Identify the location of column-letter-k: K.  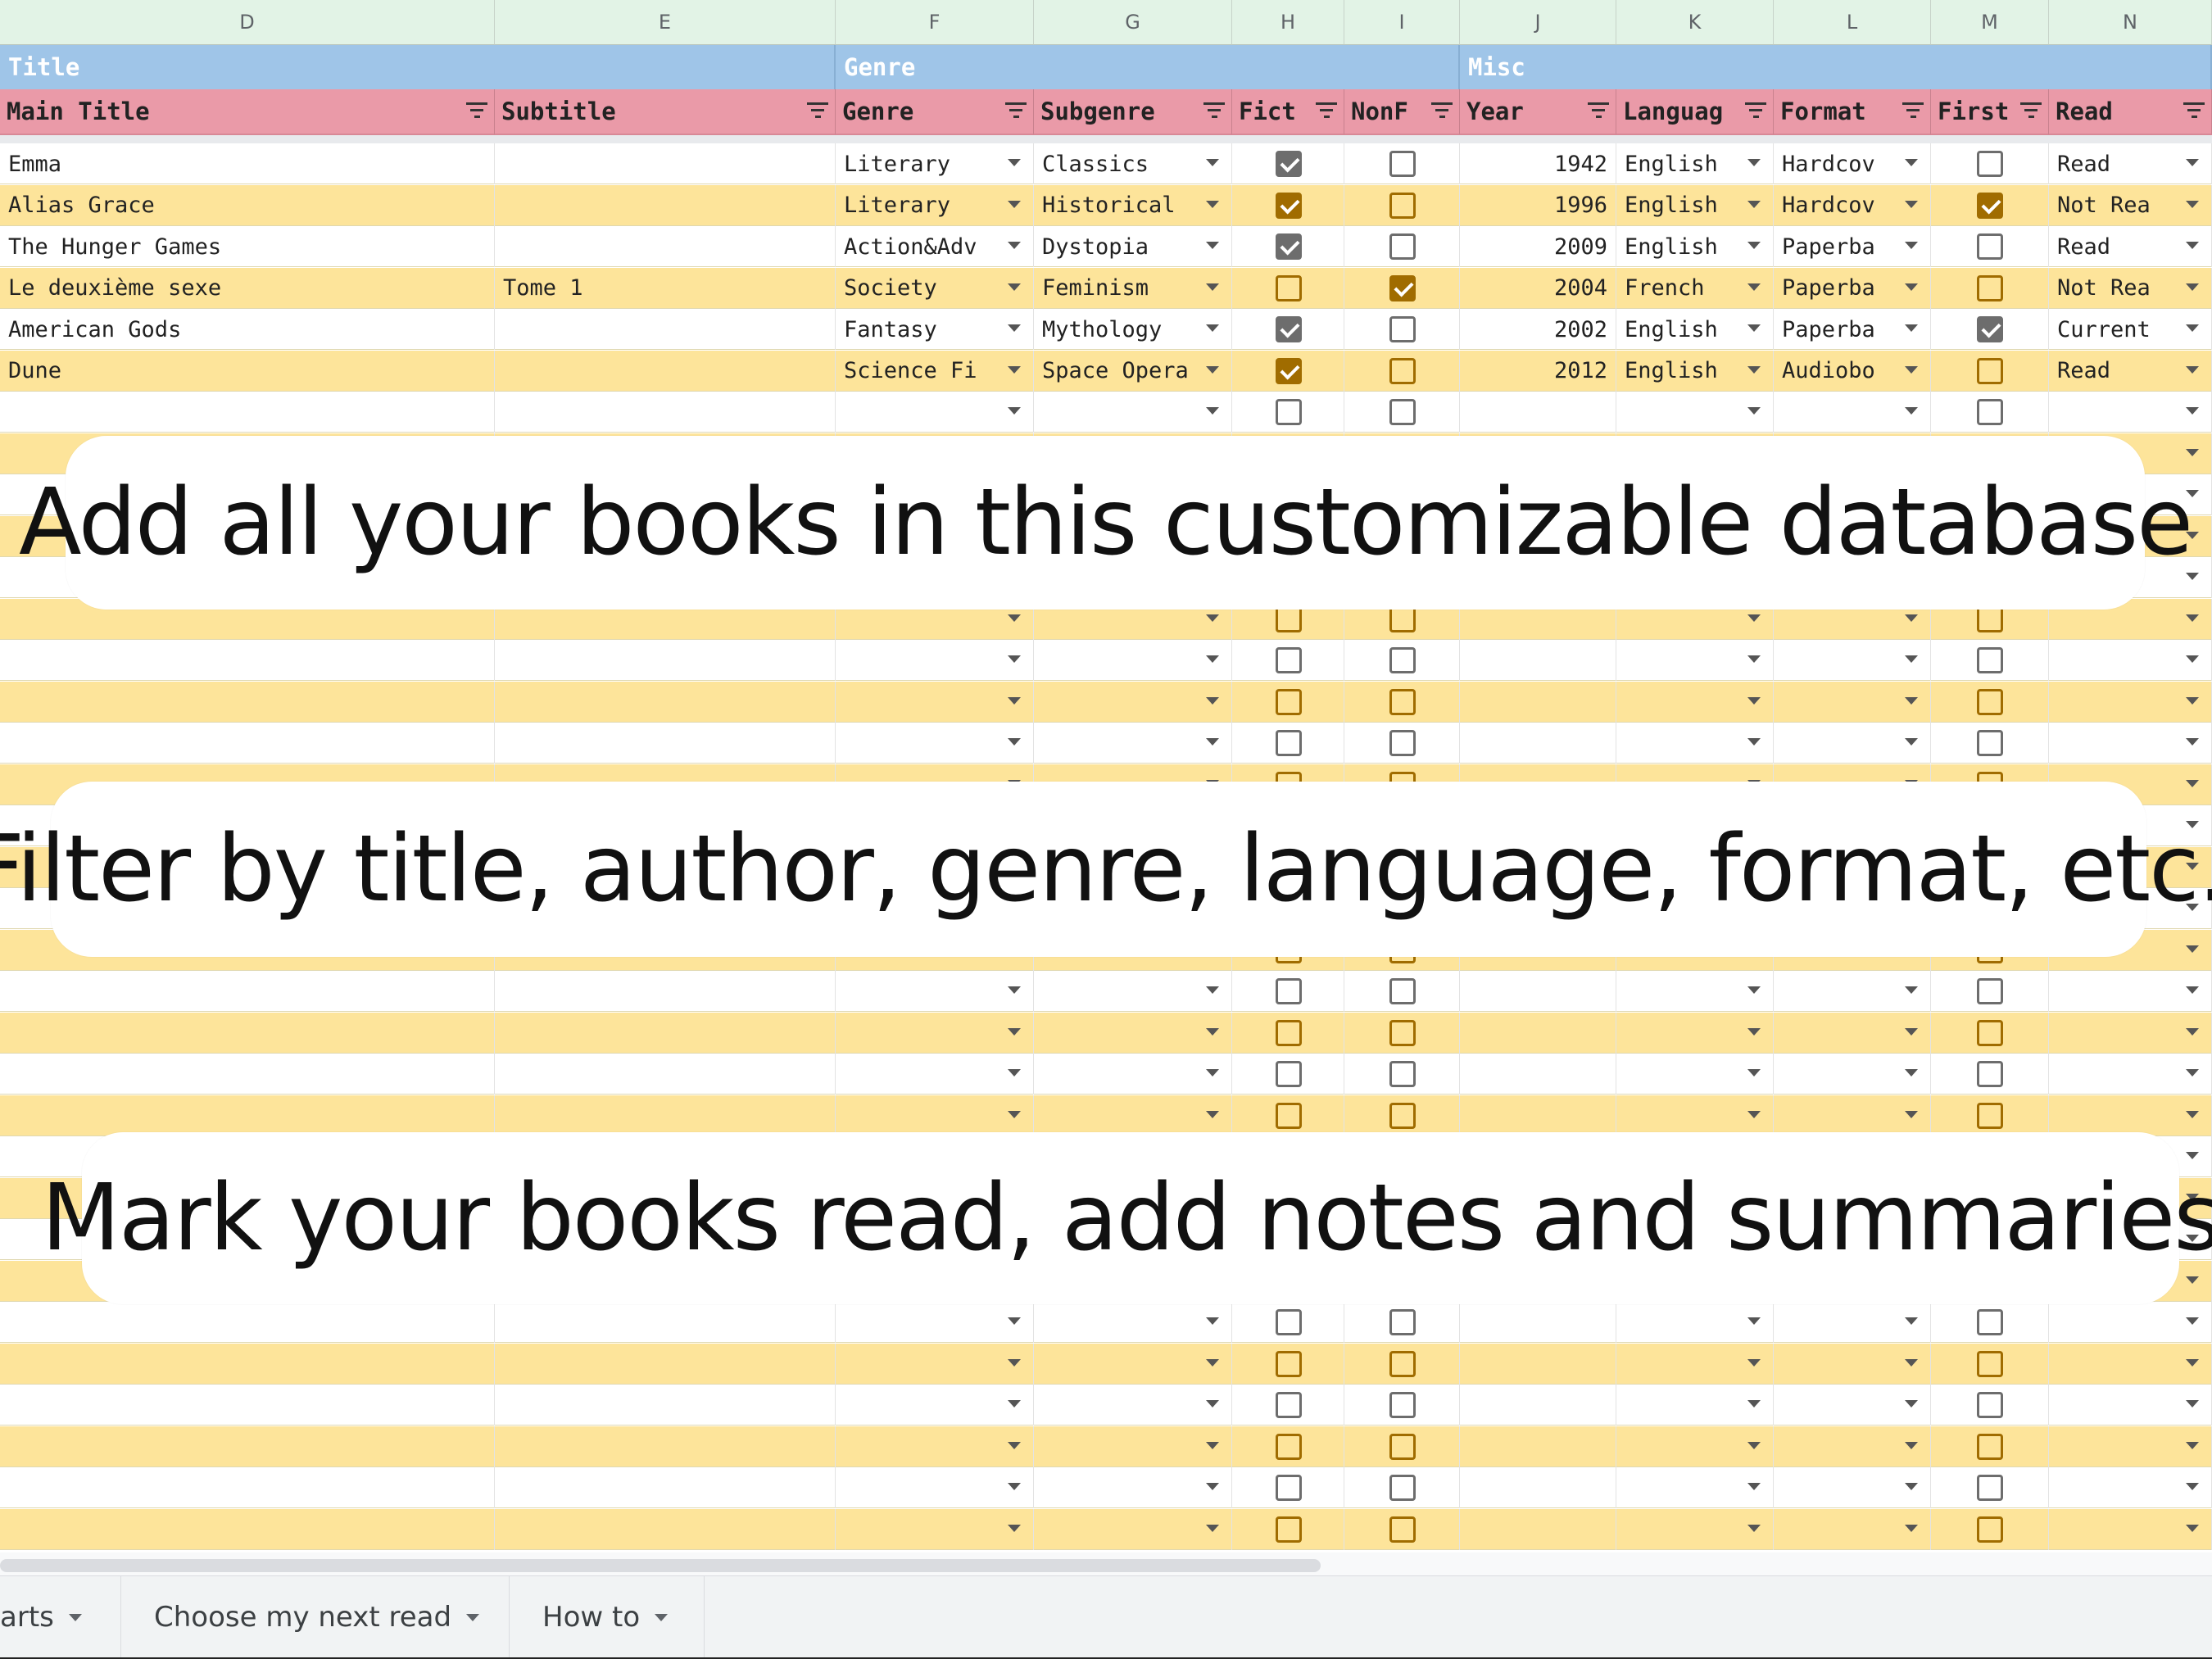
(1695, 22).